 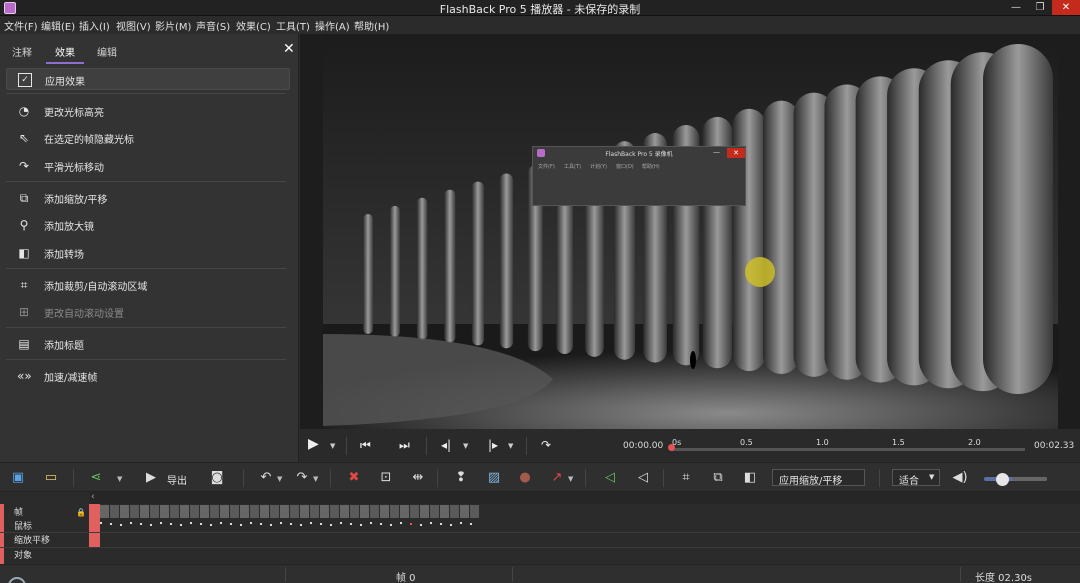 I want to click on effect-smooth-cursor: ↷ 平滑光标移动, so click(x=148, y=166).